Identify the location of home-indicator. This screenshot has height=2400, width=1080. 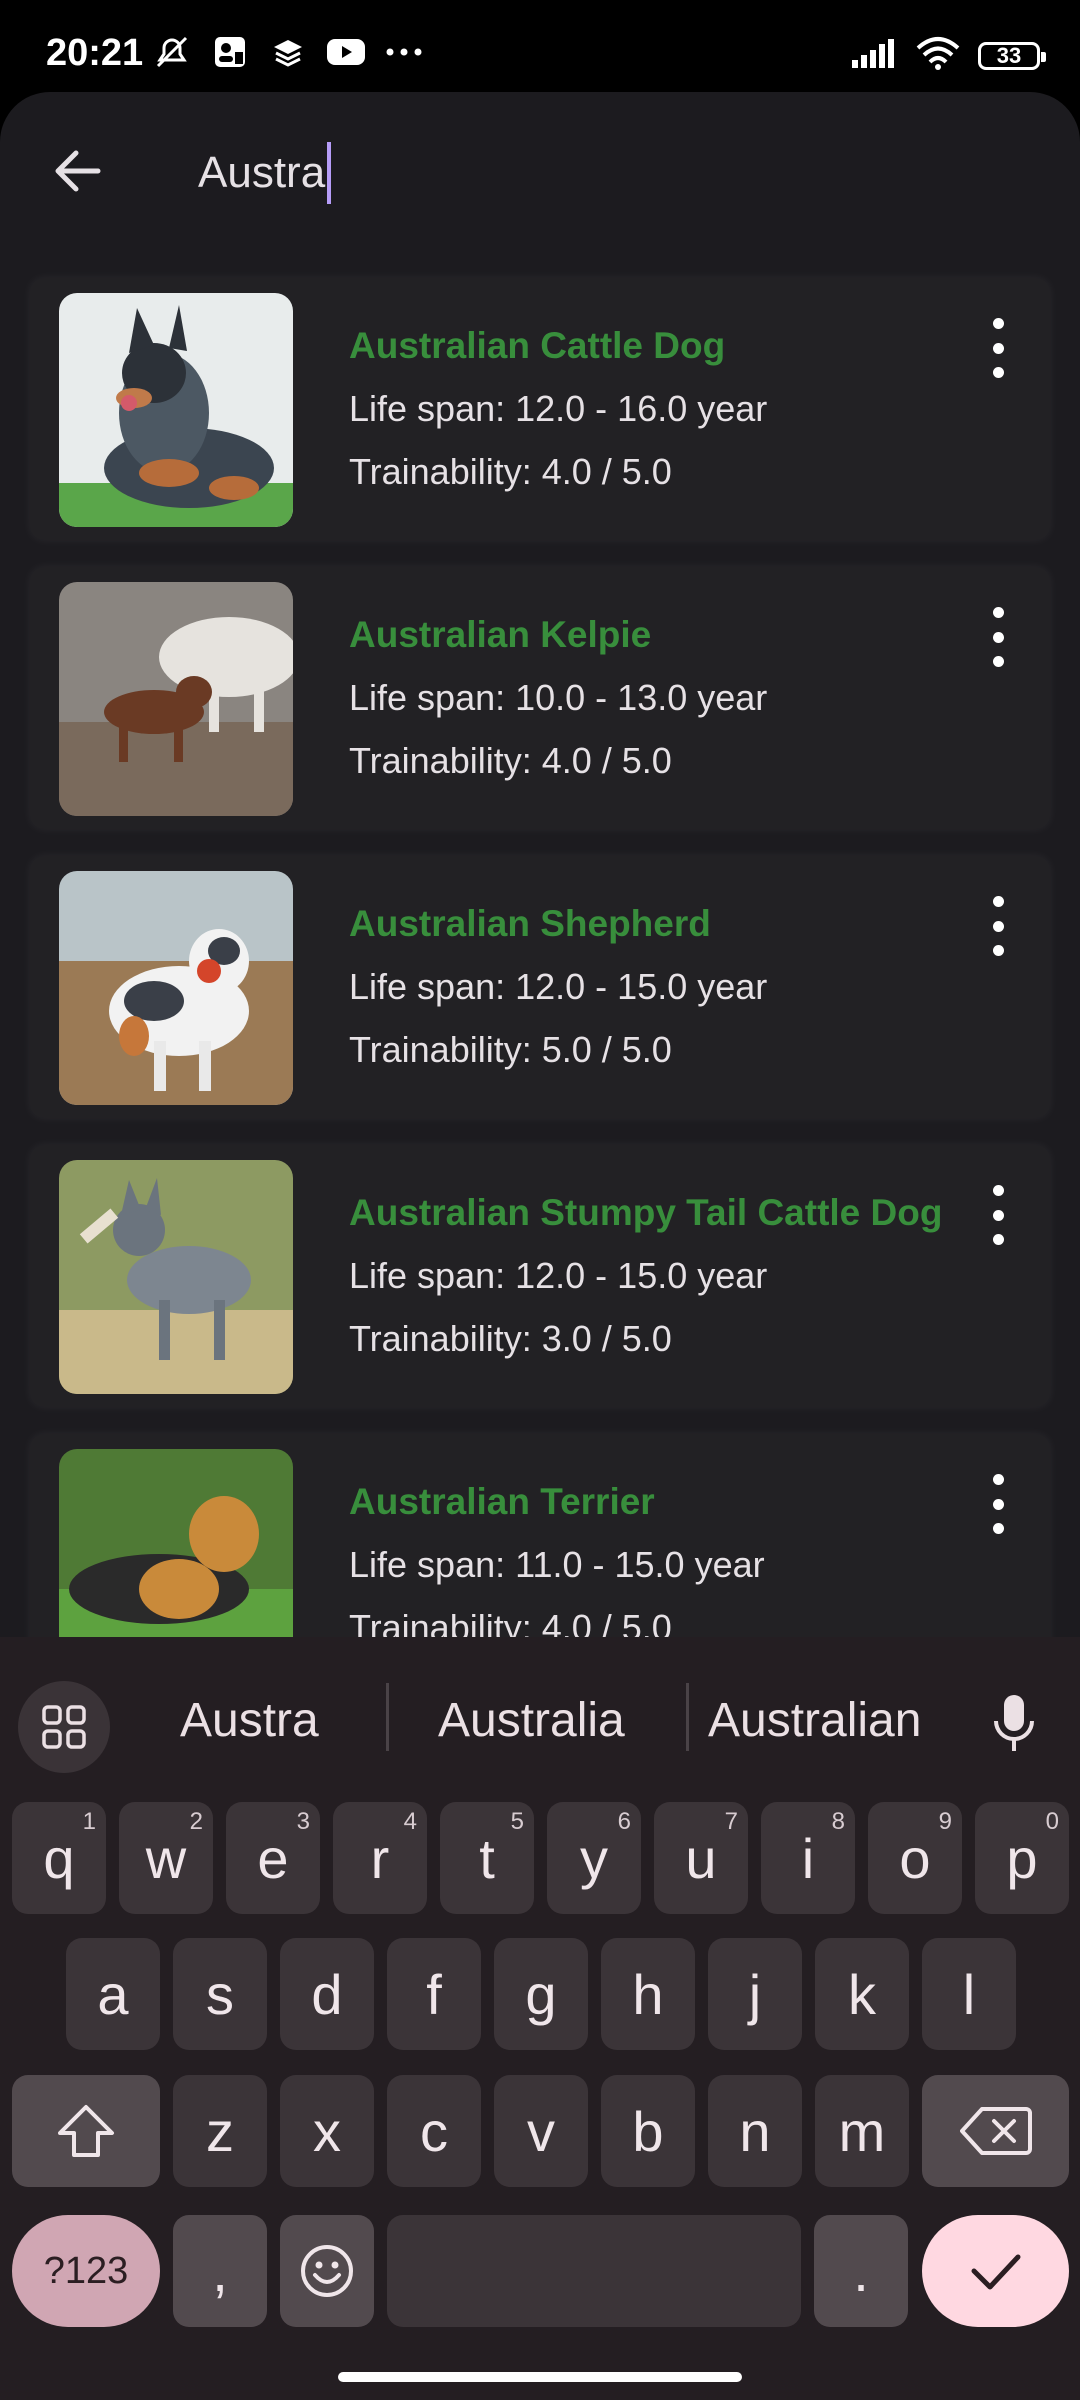
(540, 2377).